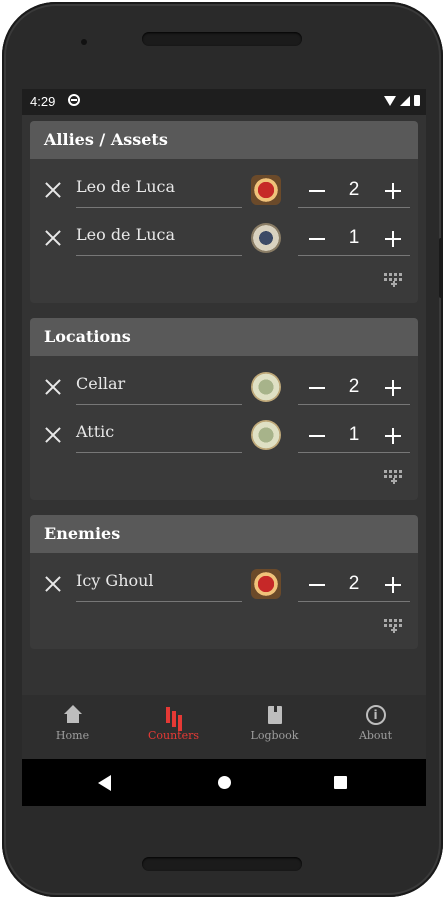  What do you see at coordinates (74, 100) in the screenshot?
I see `dnd-icon` at bounding box center [74, 100].